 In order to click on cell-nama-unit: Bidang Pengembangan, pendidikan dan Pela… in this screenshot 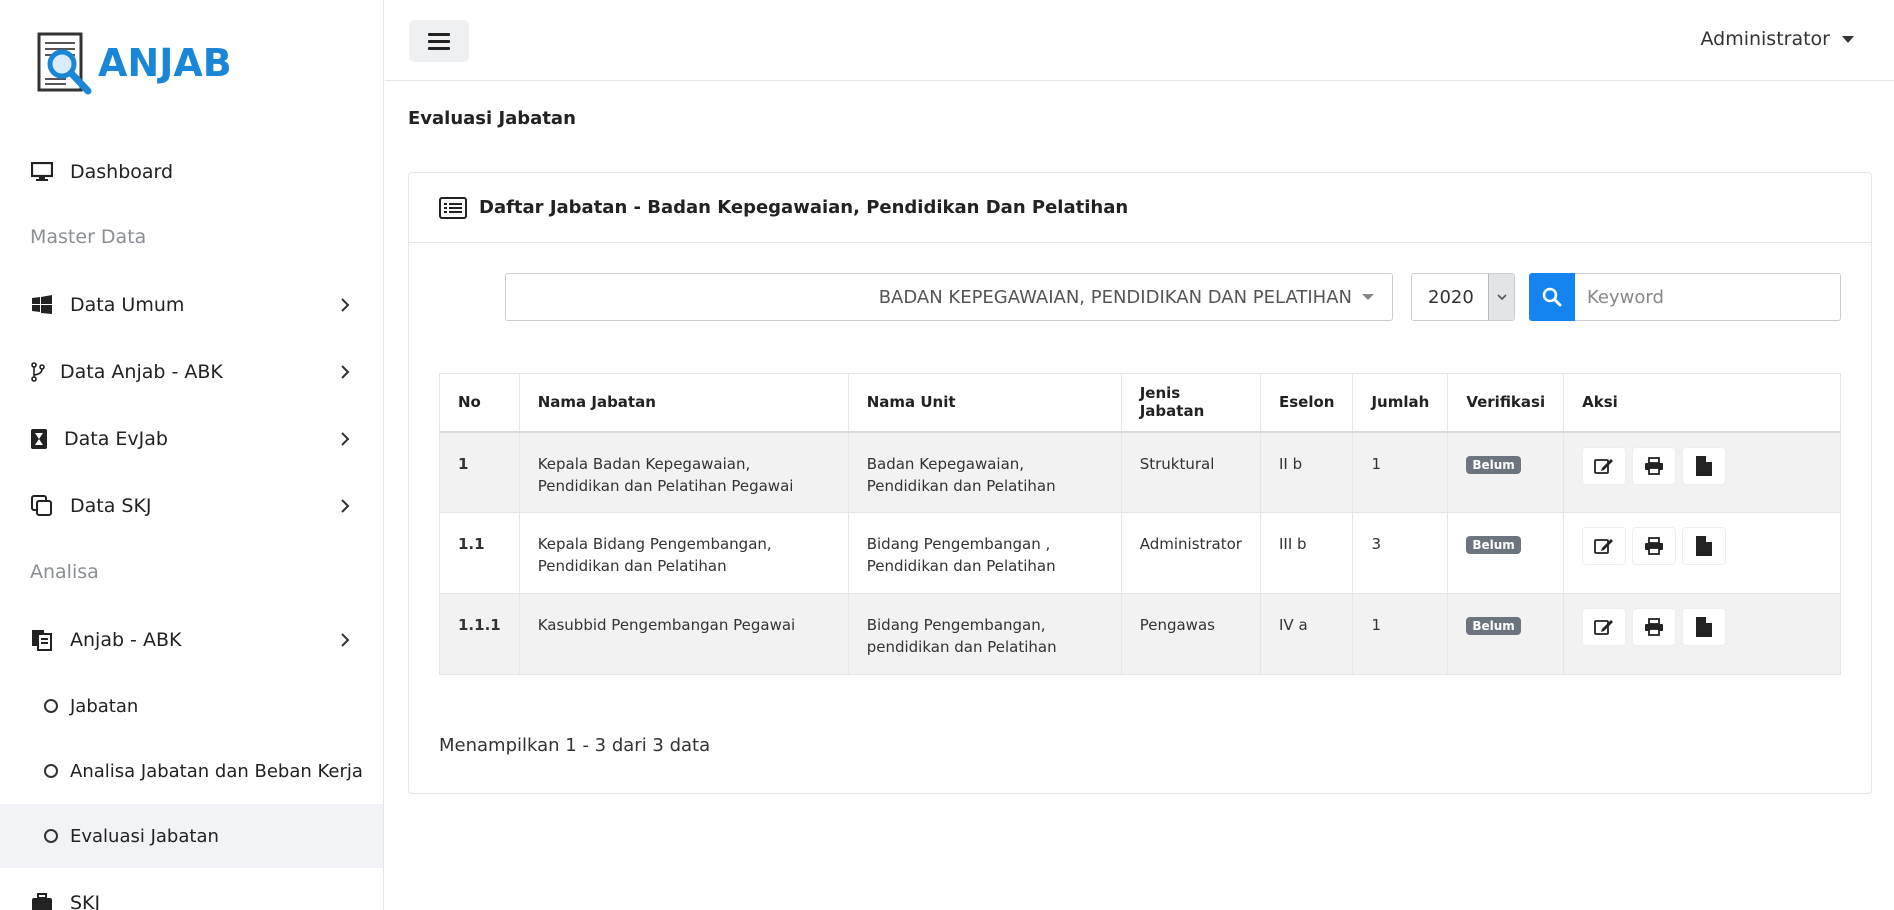, I will do `click(984, 634)`.